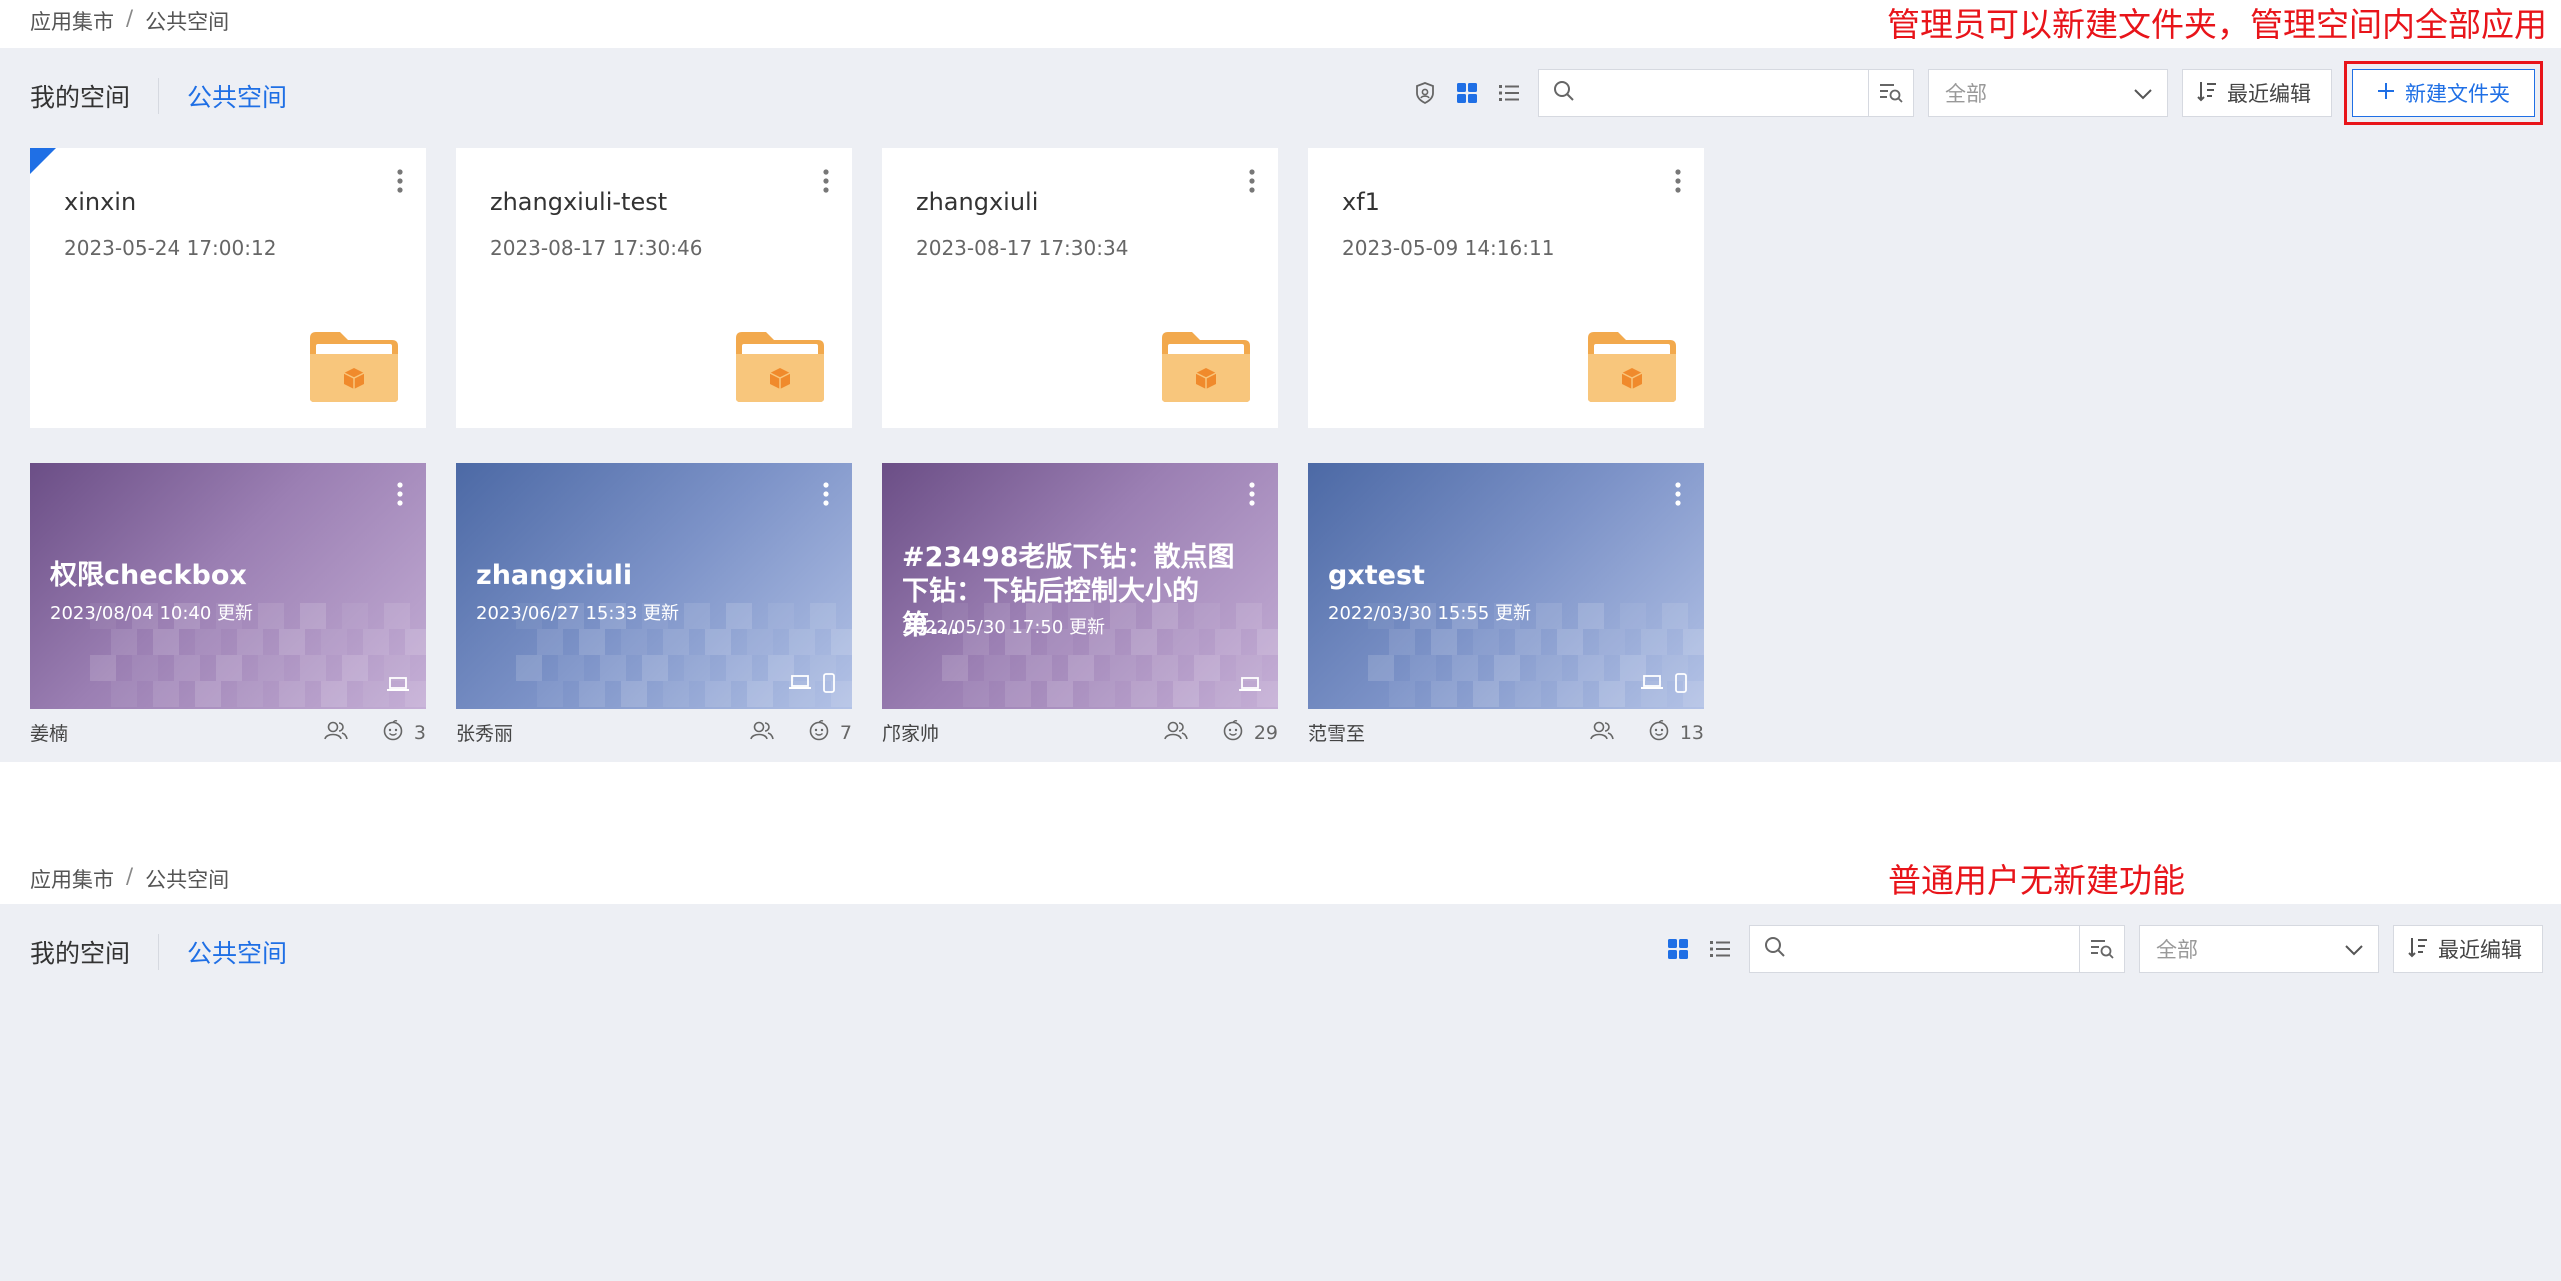 This screenshot has height=1281, width=2561. I want to click on app-meta-row: 邝家帅 29, so click(1080, 734).